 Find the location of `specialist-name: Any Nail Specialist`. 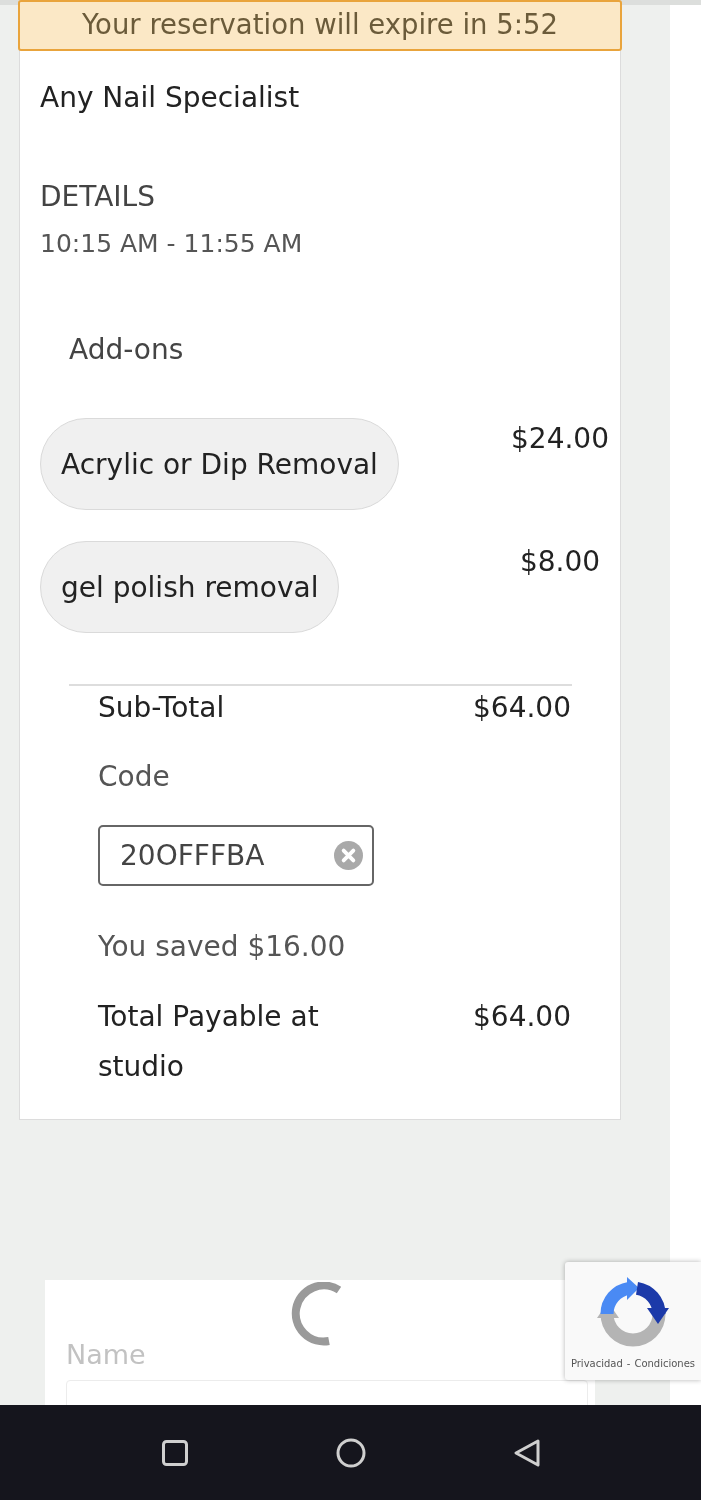

specialist-name: Any Nail Specialist is located at coordinates (170, 98).